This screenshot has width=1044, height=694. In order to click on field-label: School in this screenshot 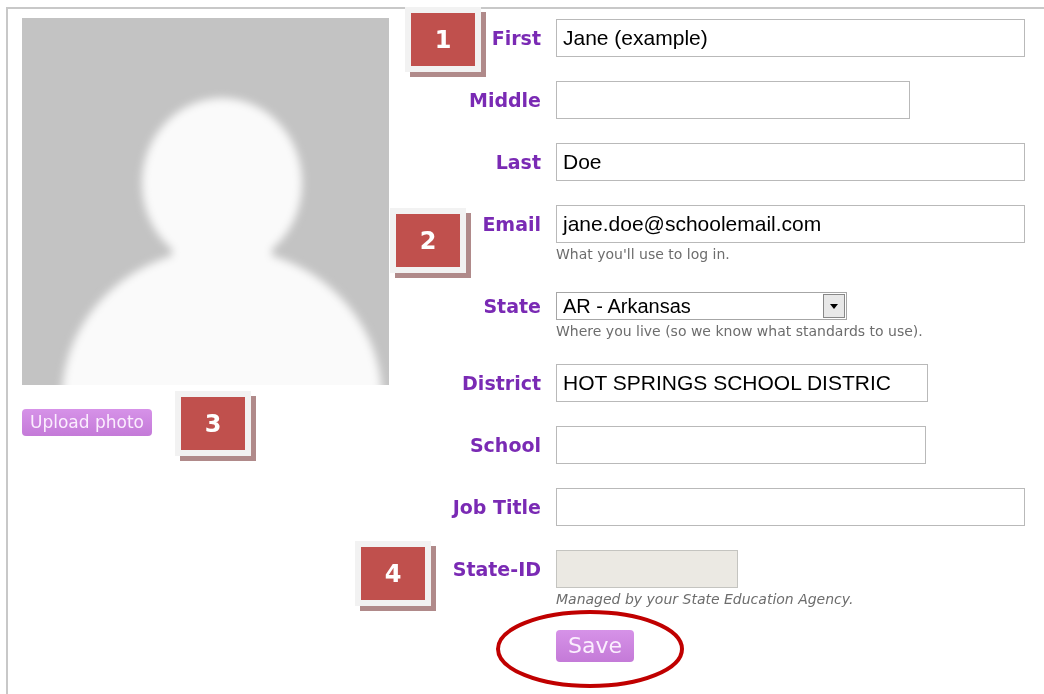, I will do `click(505, 445)`.